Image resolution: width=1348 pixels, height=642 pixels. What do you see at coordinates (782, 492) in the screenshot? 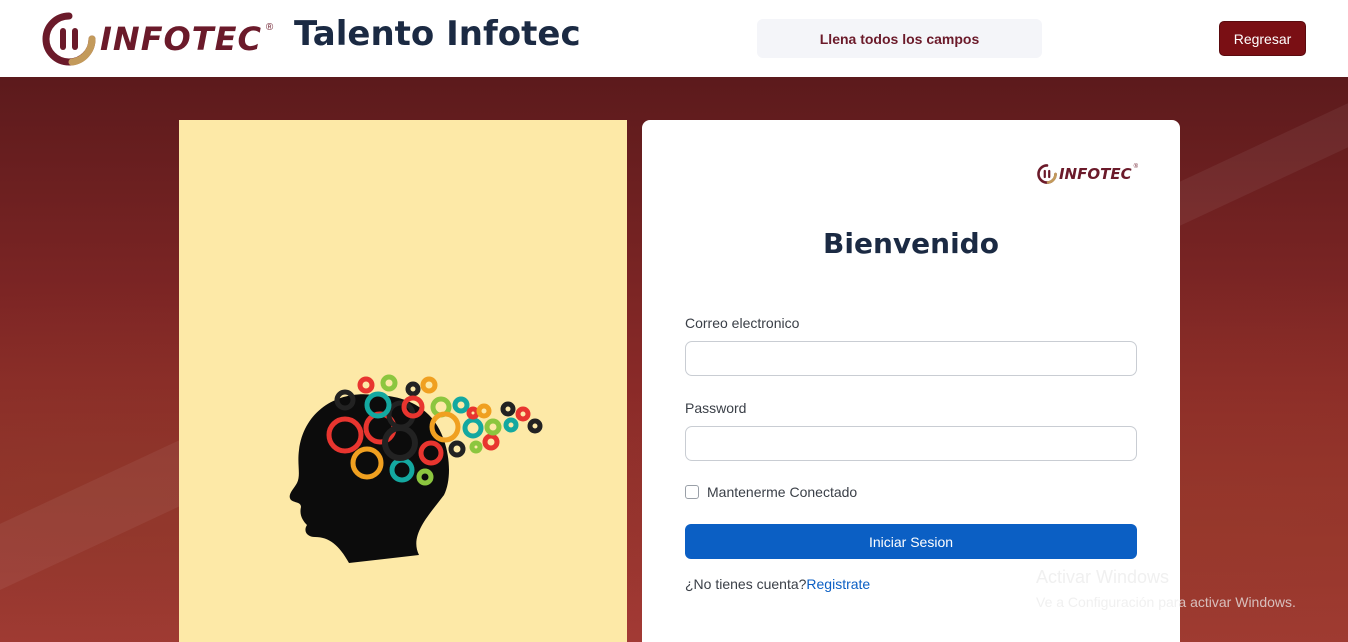
I see `remember-me-label: Mantenerme Conectado` at bounding box center [782, 492].